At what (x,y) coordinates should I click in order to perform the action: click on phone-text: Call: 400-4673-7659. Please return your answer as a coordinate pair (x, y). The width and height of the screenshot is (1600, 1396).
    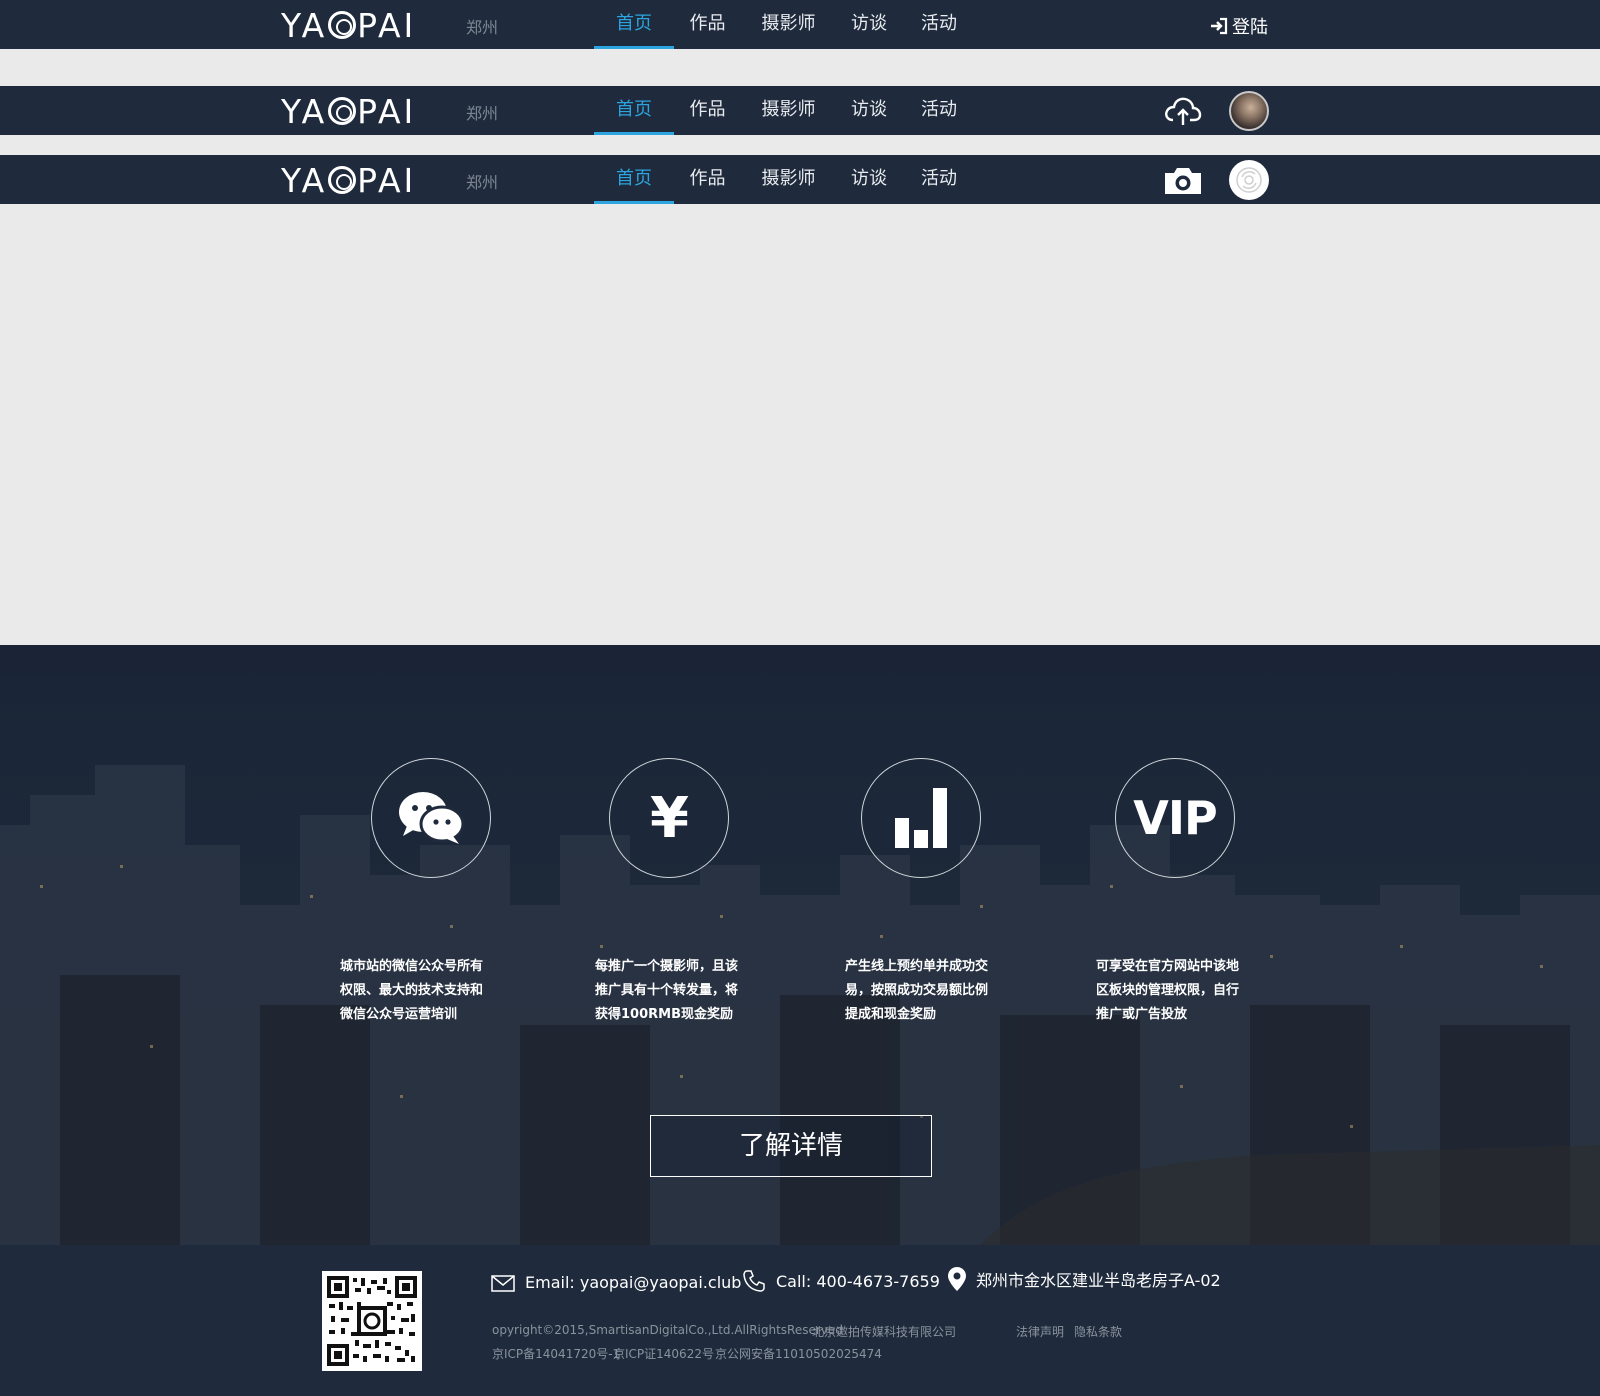
    Looking at the image, I should click on (858, 1281).